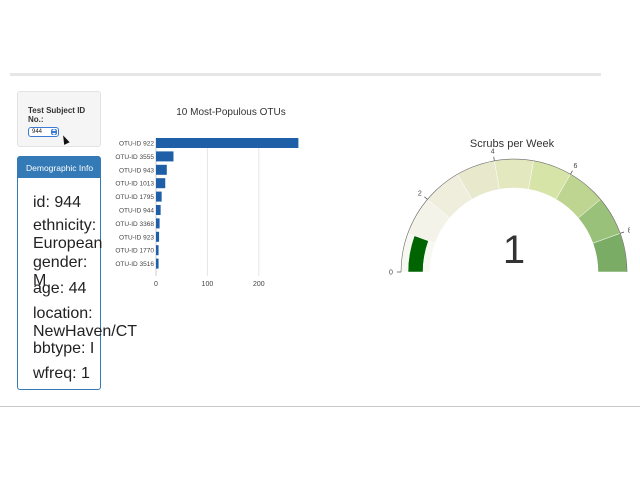 Image resolution: width=640 pixels, height=480 pixels. I want to click on mouse-cursor-icon, so click(65, 139).